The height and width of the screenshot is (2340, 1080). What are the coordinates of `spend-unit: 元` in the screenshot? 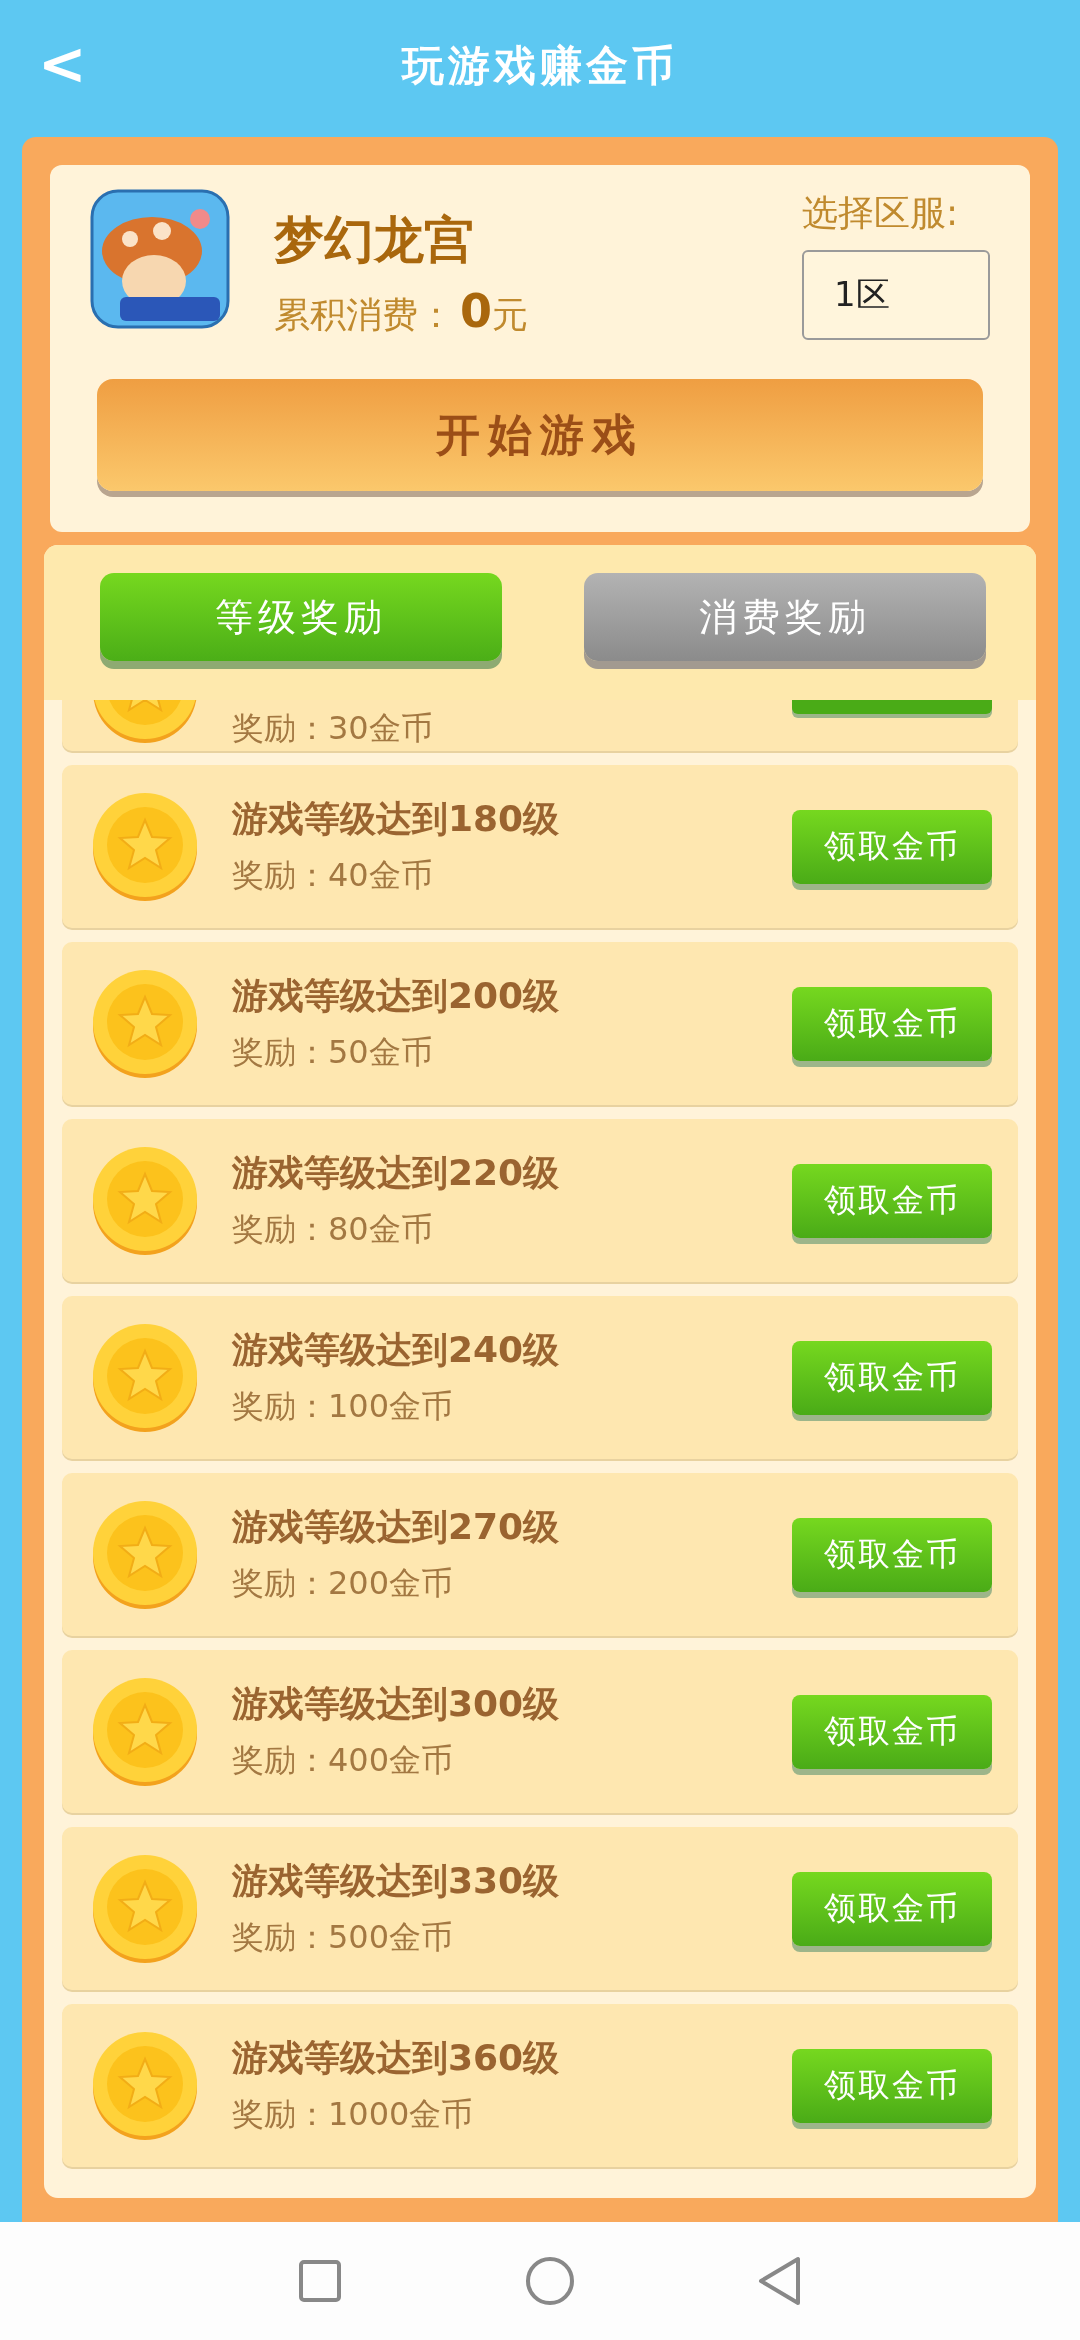 It's located at (510, 315).